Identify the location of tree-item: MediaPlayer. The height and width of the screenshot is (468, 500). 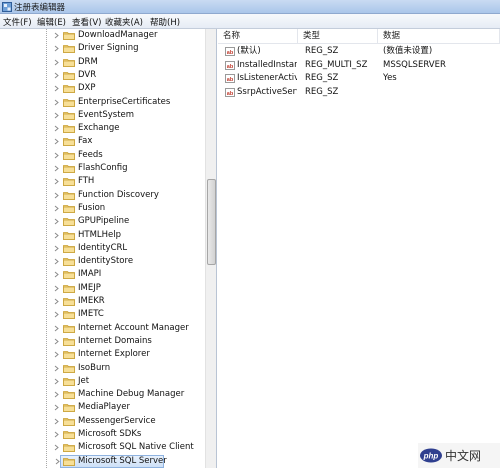
(102, 407).